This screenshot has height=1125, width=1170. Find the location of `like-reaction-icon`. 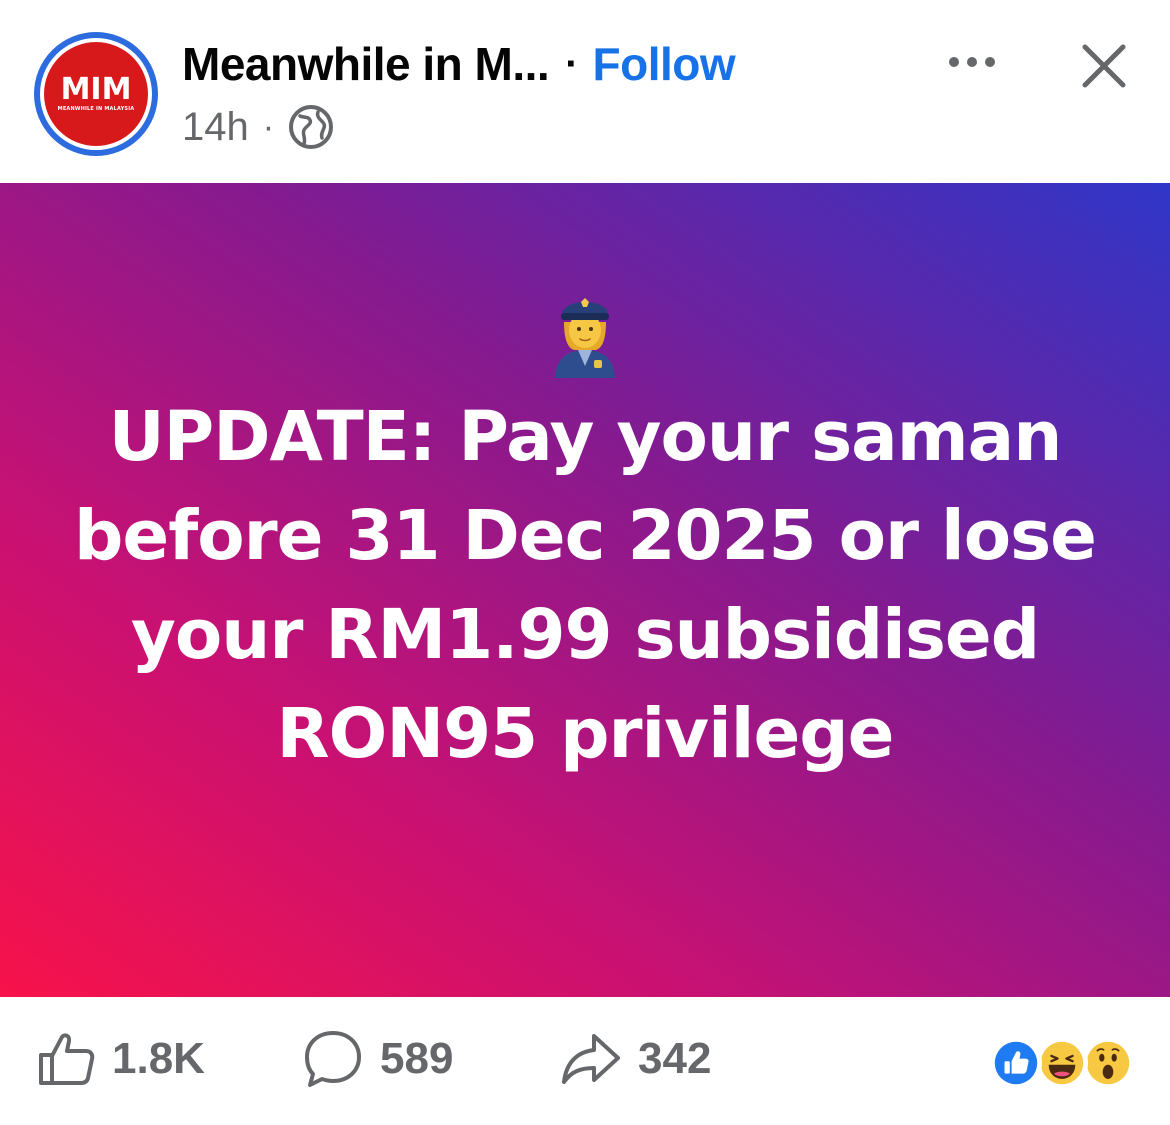

like-reaction-icon is located at coordinates (1016, 1063).